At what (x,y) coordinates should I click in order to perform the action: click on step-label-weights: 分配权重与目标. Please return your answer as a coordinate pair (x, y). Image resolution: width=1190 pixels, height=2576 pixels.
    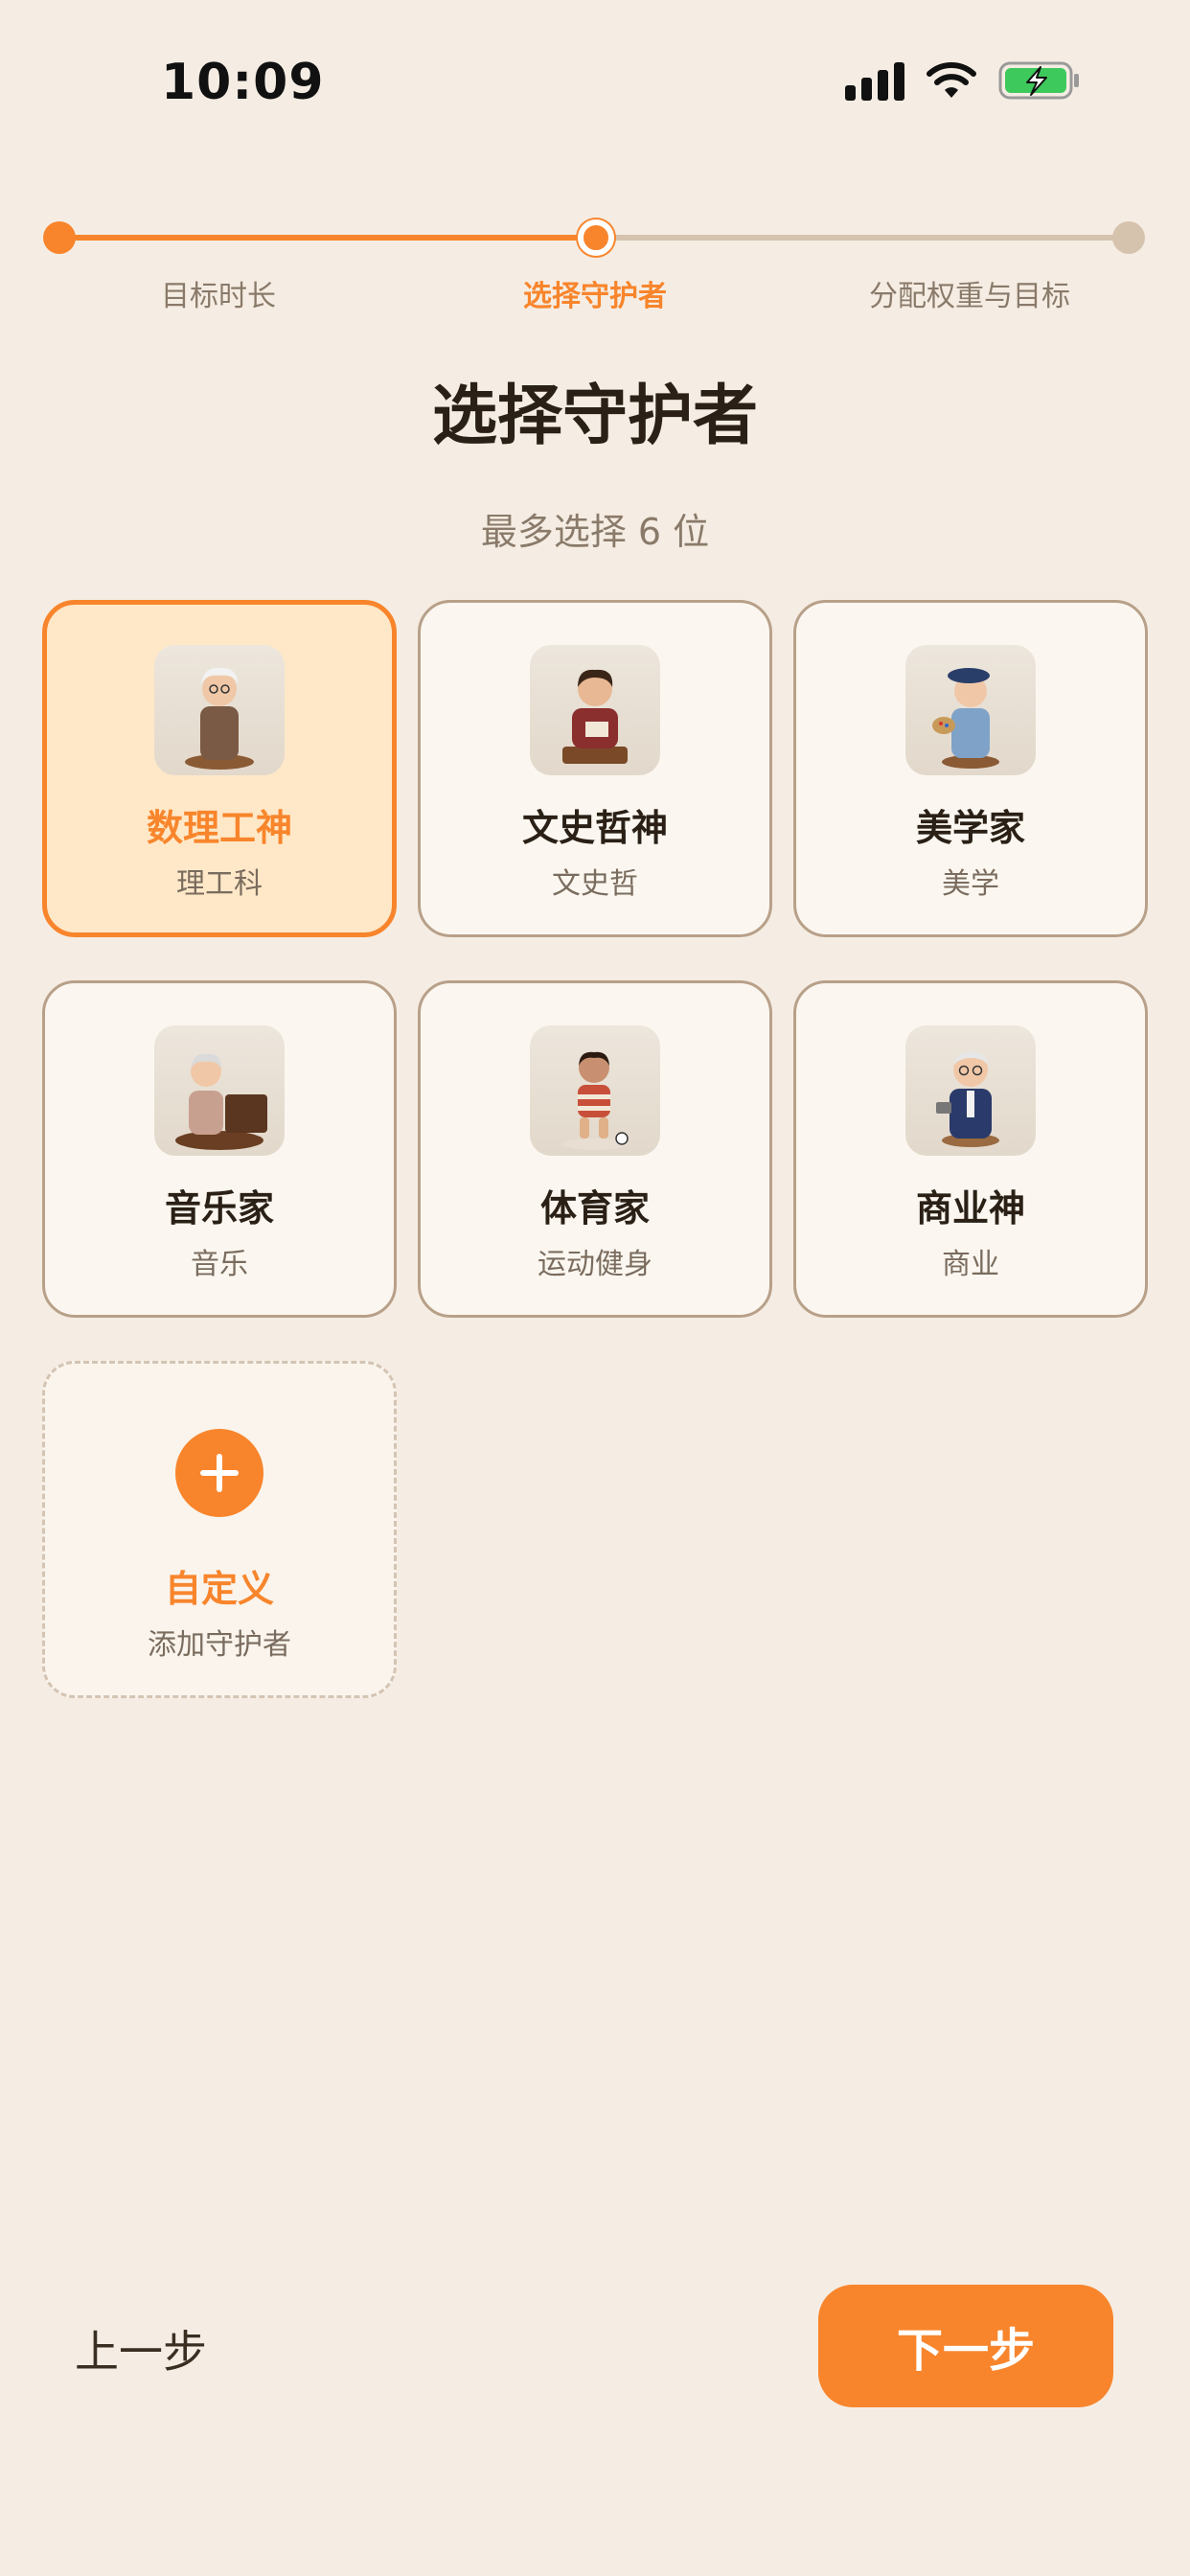
    Looking at the image, I should click on (969, 296).